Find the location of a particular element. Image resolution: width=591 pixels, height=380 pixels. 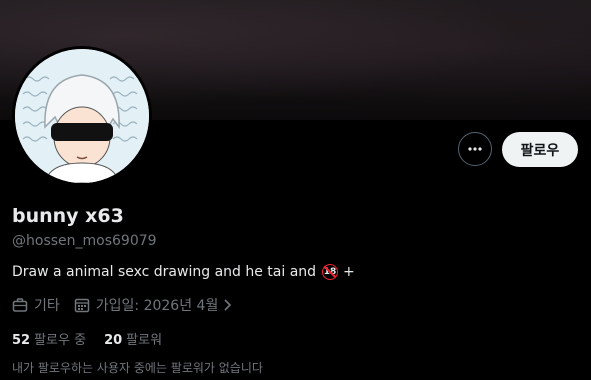

following-count: 52 is located at coordinates (21, 340).